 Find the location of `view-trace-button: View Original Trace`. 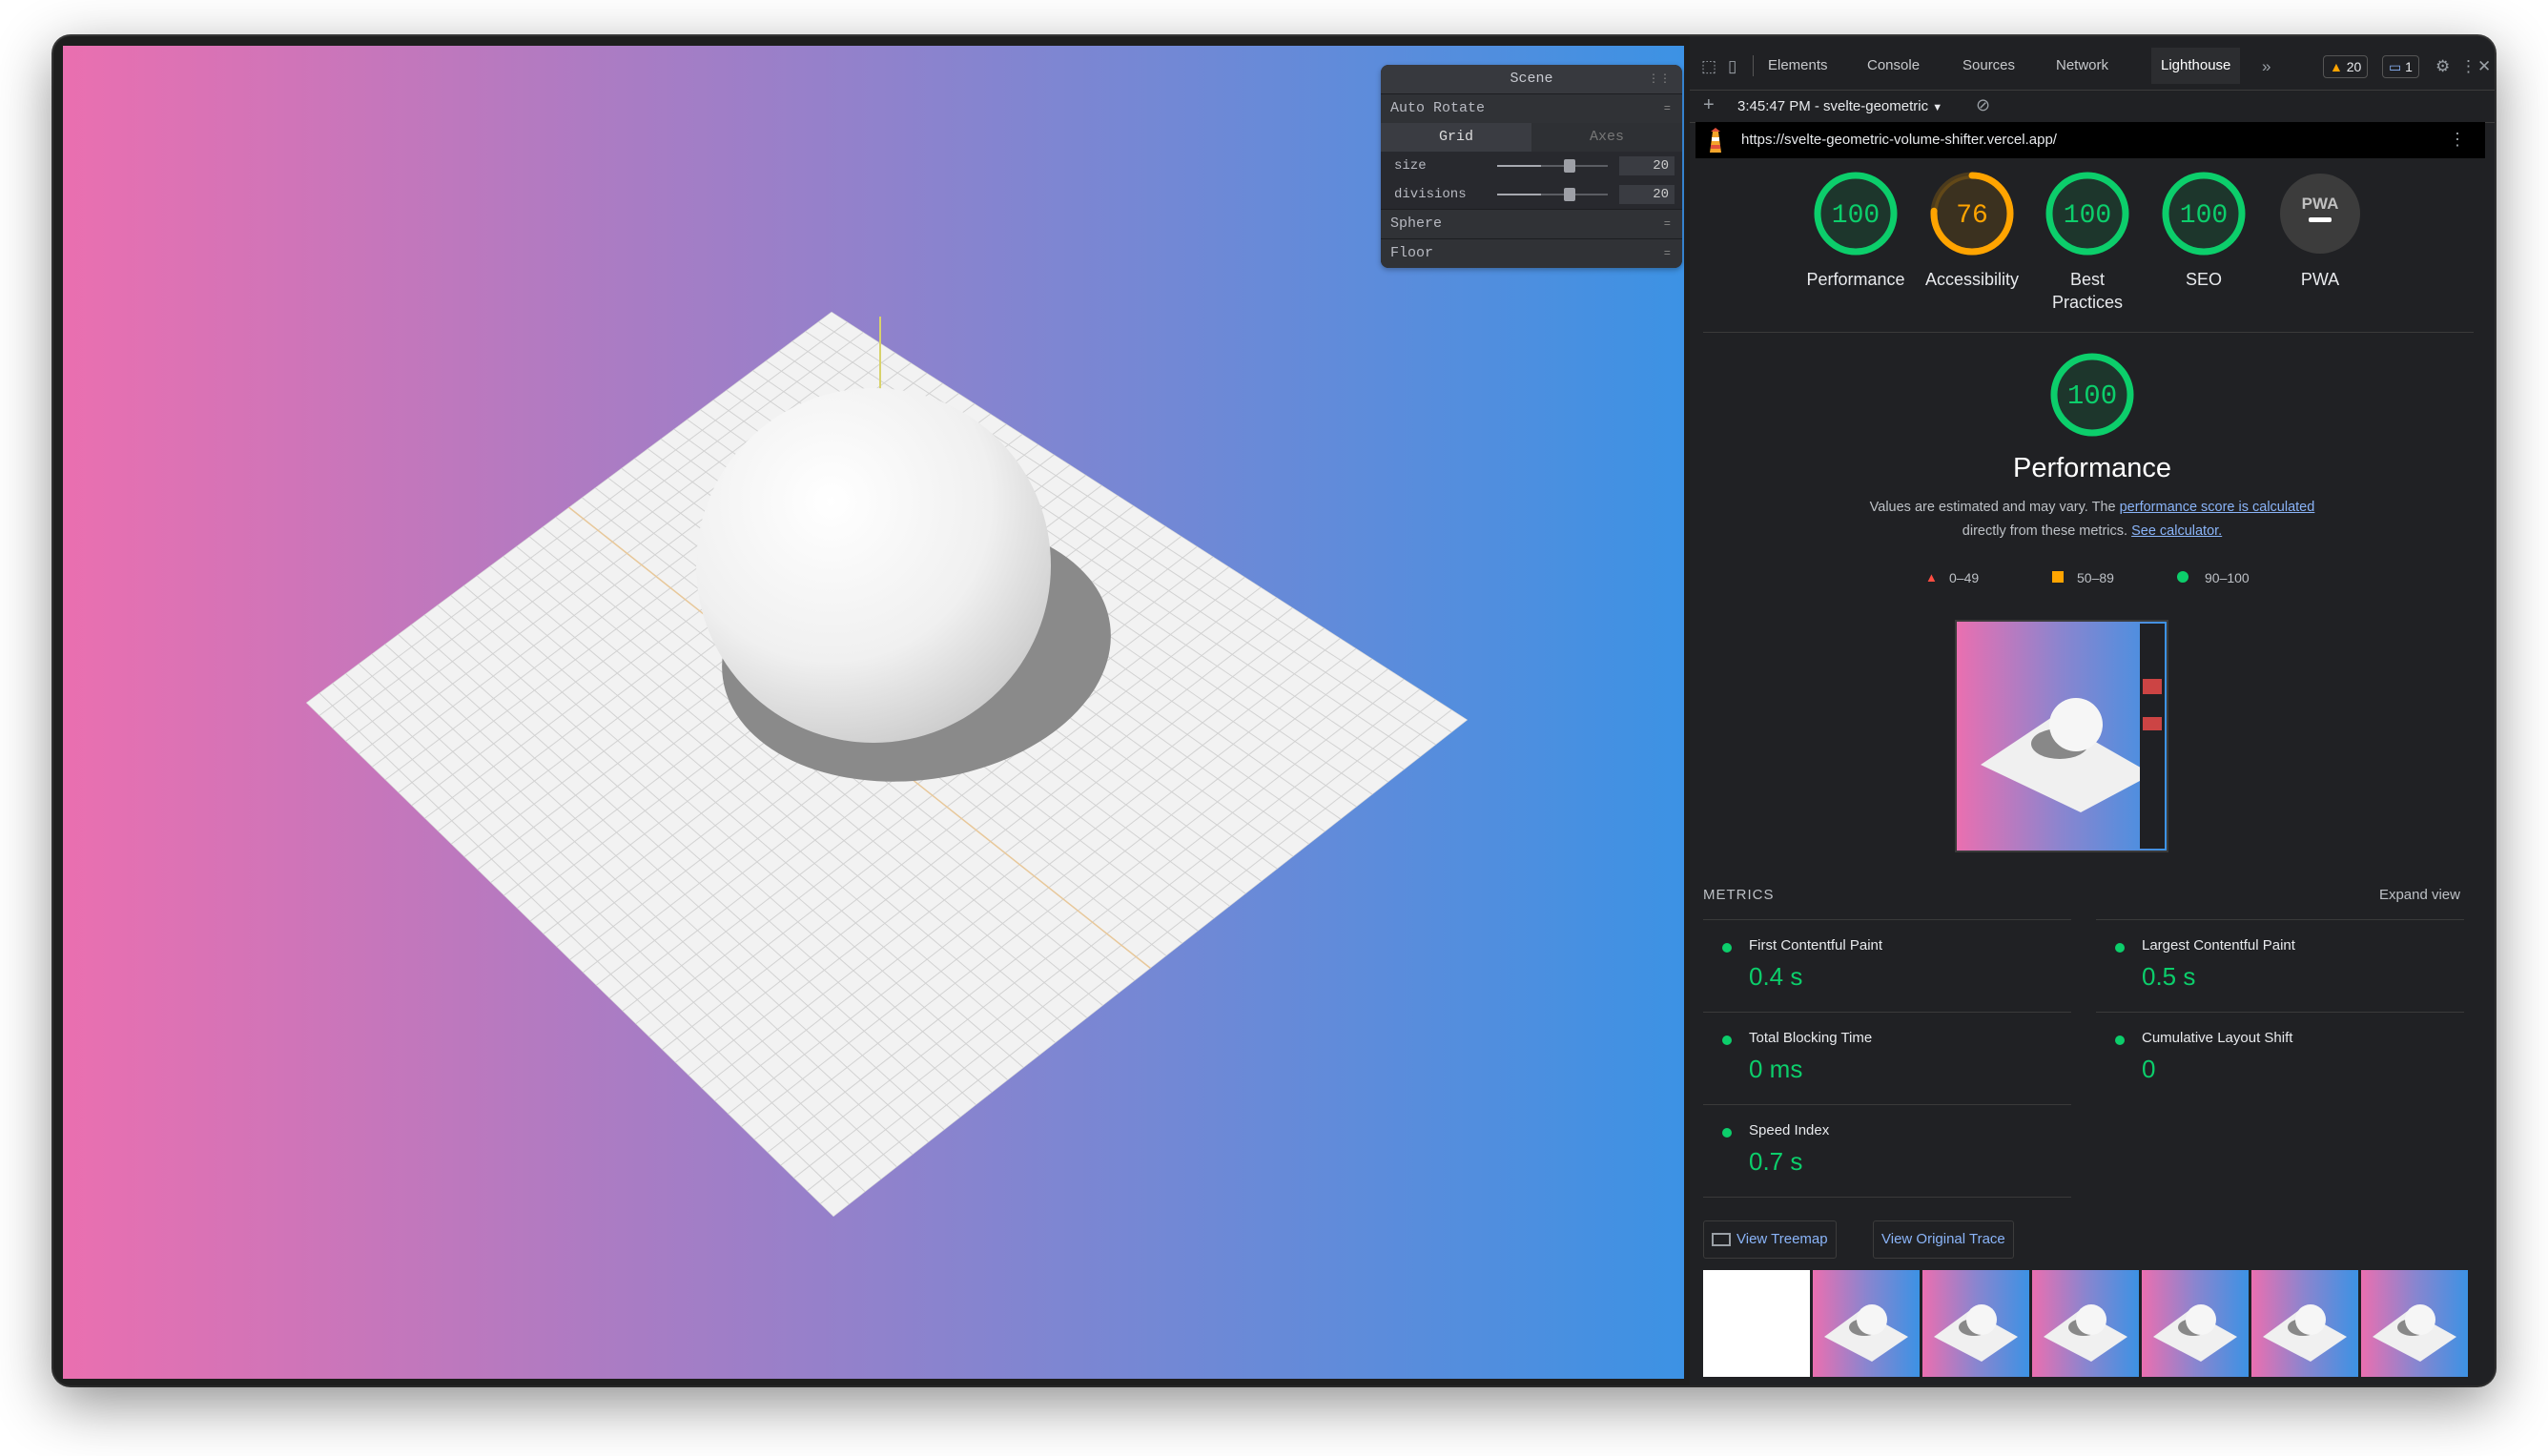

view-trace-button: View Original Trace is located at coordinates (1943, 1240).